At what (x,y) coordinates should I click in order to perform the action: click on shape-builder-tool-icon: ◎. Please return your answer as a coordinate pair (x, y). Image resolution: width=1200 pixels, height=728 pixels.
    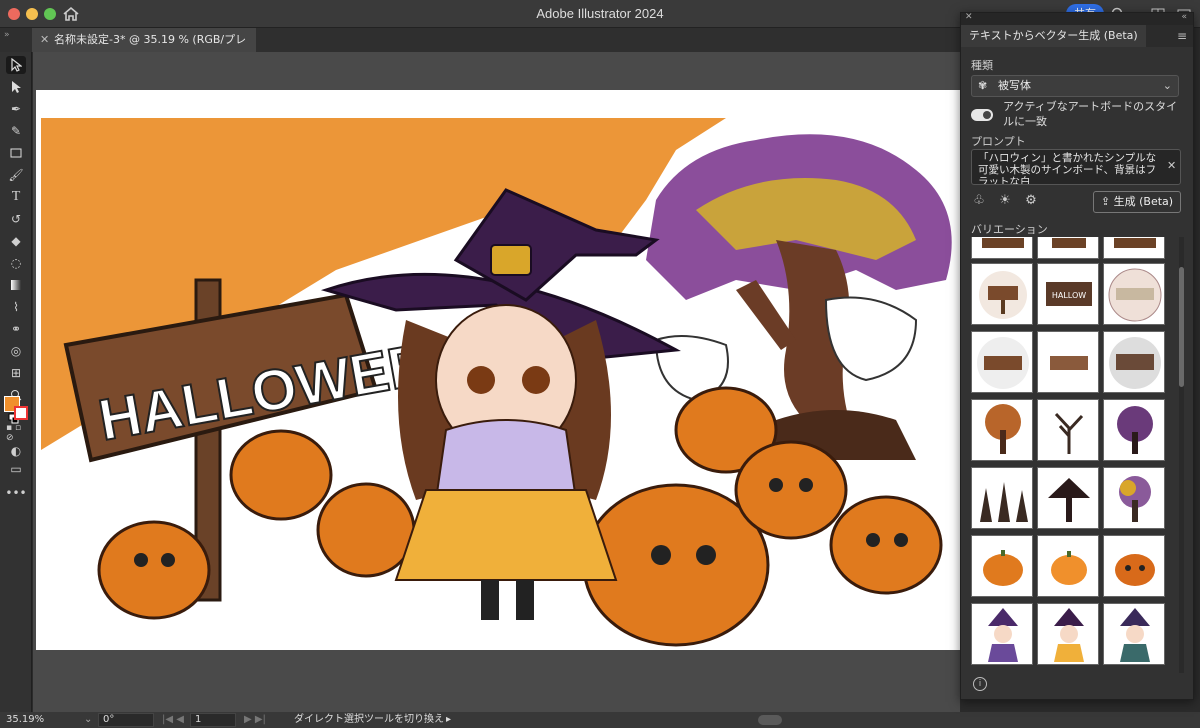
    Looking at the image, I should click on (16, 351).